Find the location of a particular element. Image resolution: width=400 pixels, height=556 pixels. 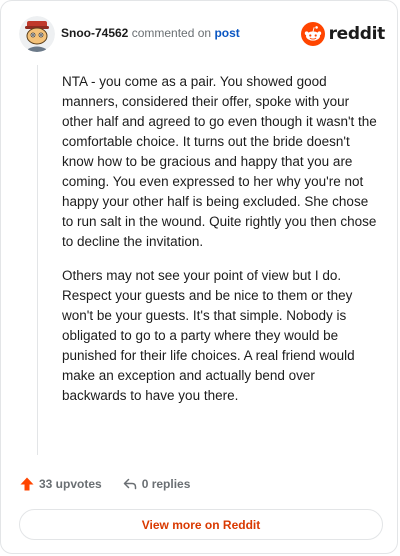

reddit-snoo-icon is located at coordinates (312, 34).